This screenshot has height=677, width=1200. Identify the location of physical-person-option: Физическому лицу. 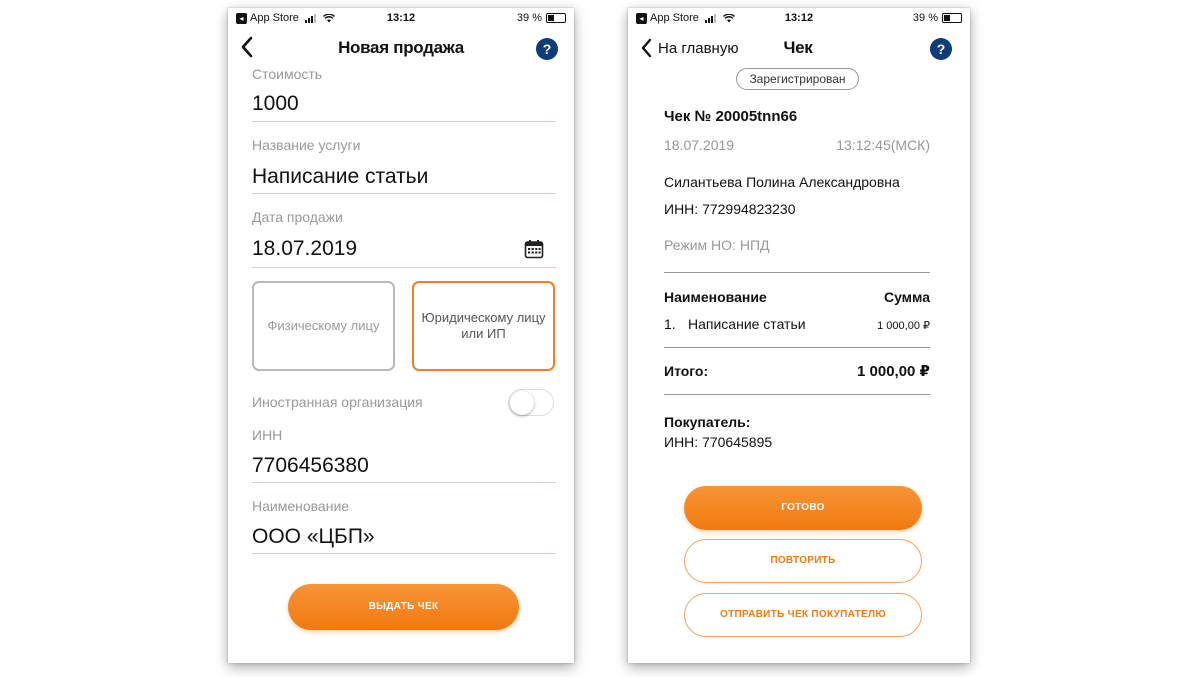
(323, 326).